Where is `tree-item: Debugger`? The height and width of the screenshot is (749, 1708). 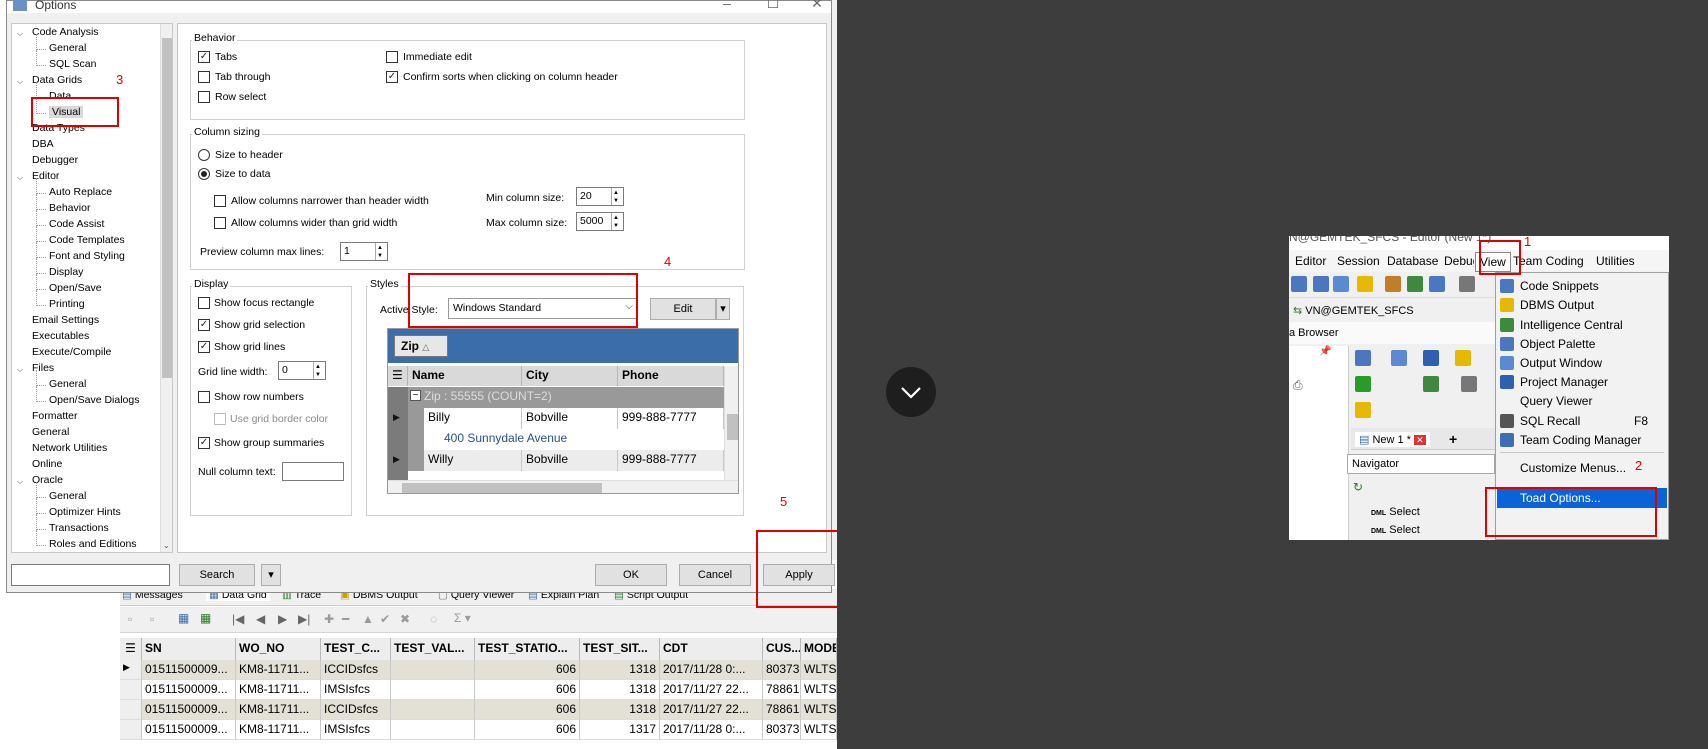 tree-item: Debugger is located at coordinates (55, 160).